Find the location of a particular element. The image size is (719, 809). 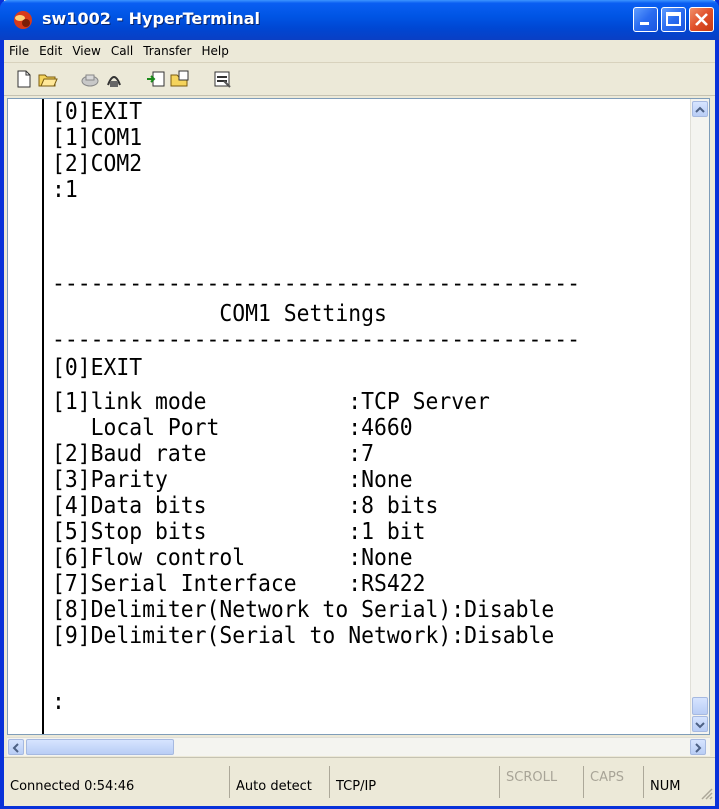

status-connected-time: Connected 0:54:46 is located at coordinates (117, 782).